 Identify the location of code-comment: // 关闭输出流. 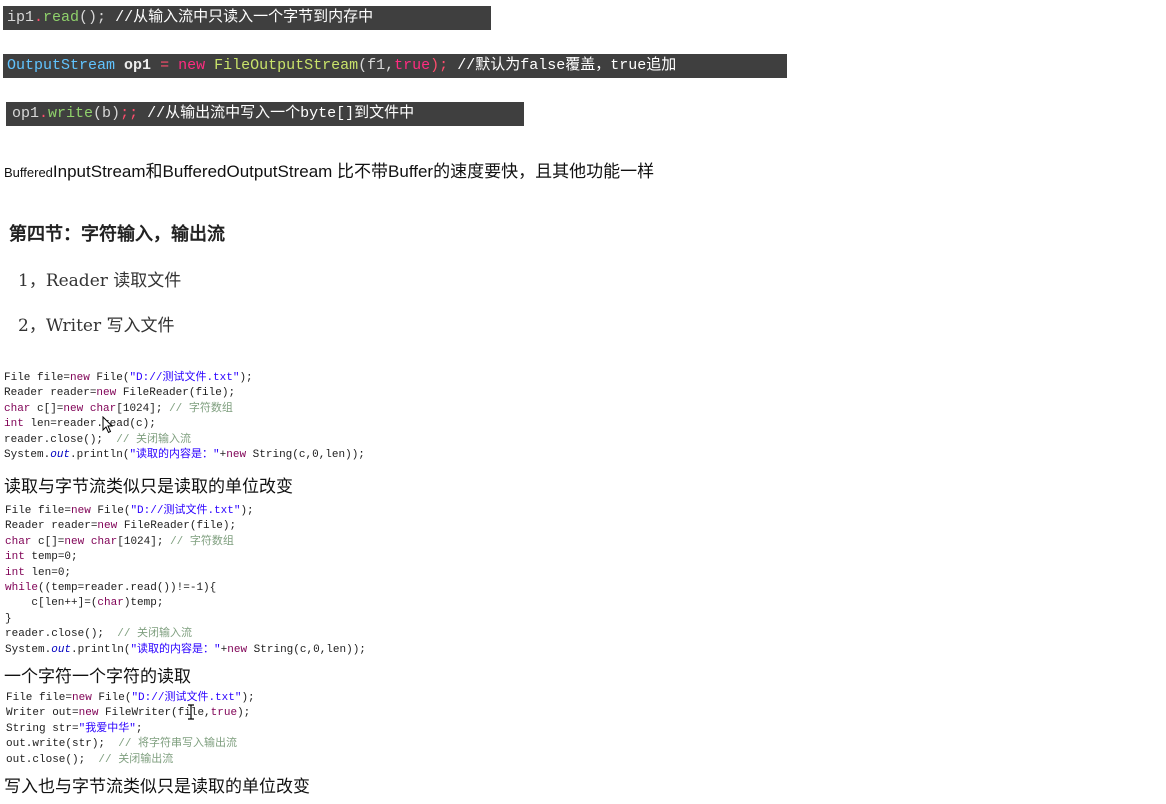
(136, 759).